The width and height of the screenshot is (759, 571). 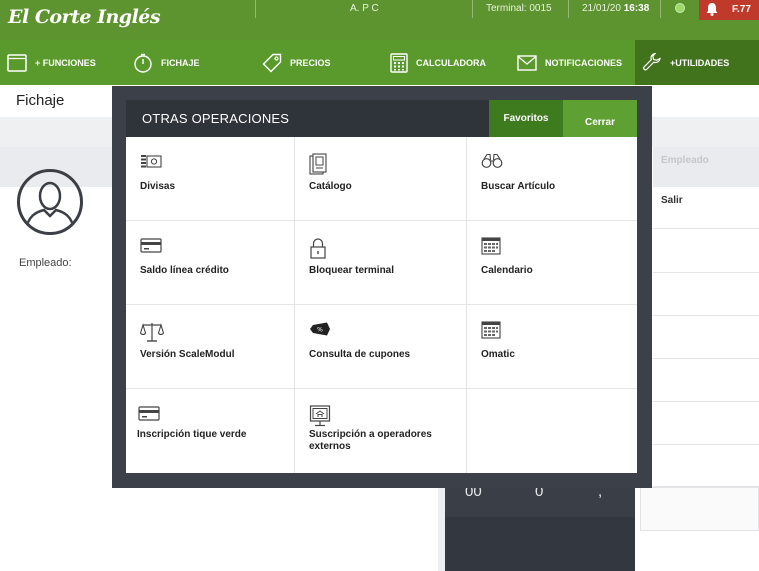 I want to click on operation-label: Saldo línea crédito, so click(x=184, y=270).